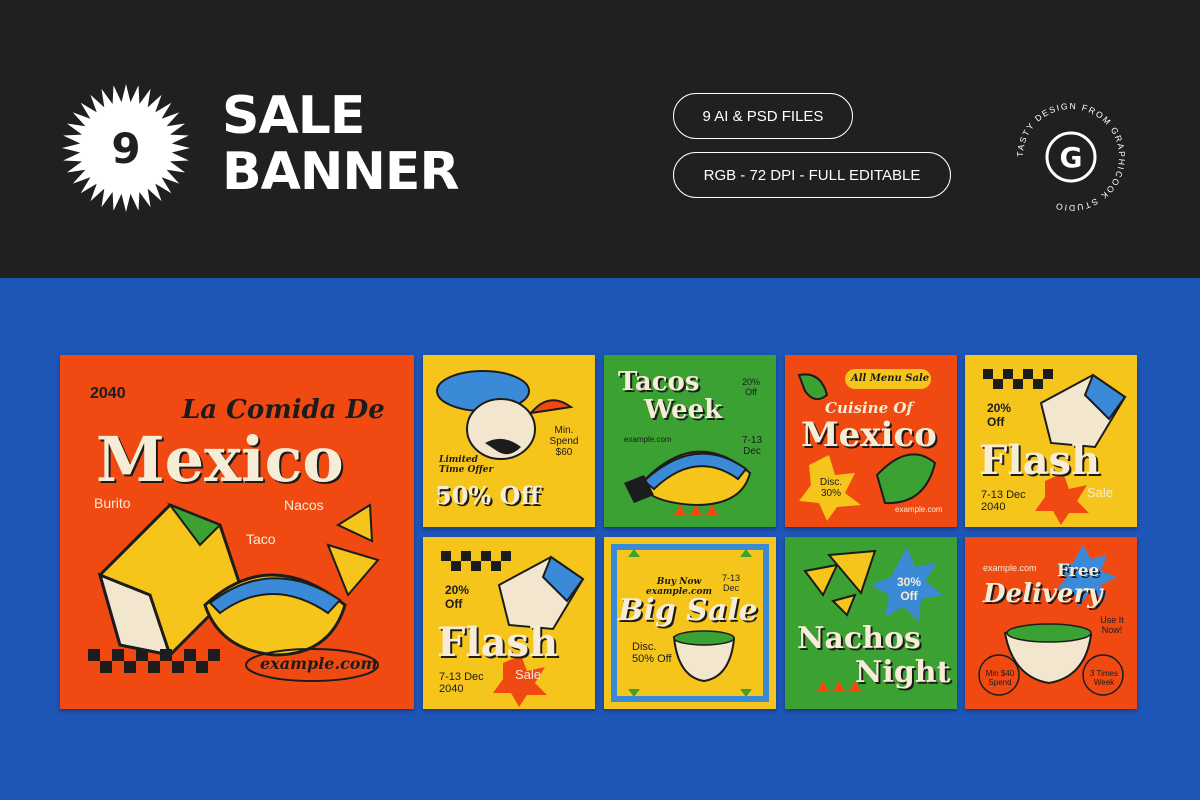 The height and width of the screenshot is (800, 1200). I want to click on label-nacos: Nacos, so click(304, 505).